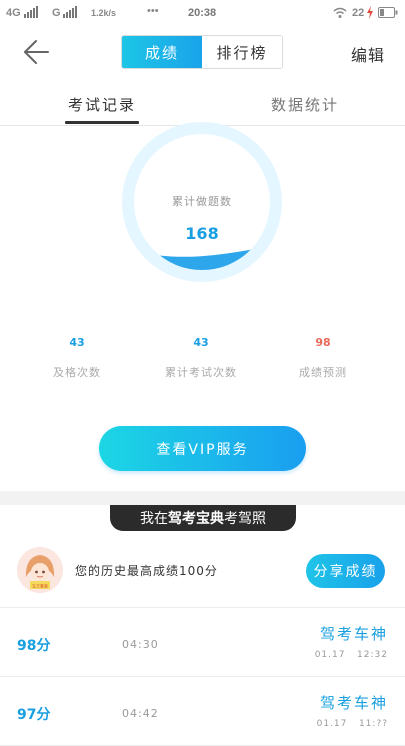 This screenshot has height=746, width=405. I want to click on avatar: 车王套装, so click(40, 570).